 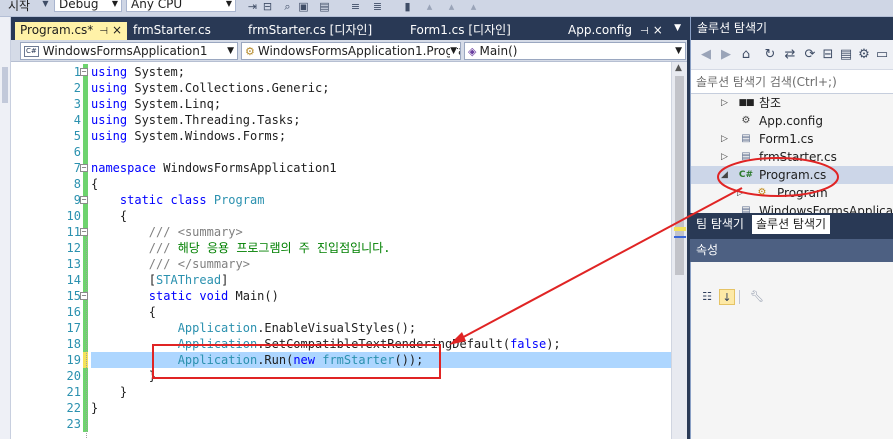 What do you see at coordinates (457, 338) in the screenshot?
I see `annotation-arrow-head` at bounding box center [457, 338].